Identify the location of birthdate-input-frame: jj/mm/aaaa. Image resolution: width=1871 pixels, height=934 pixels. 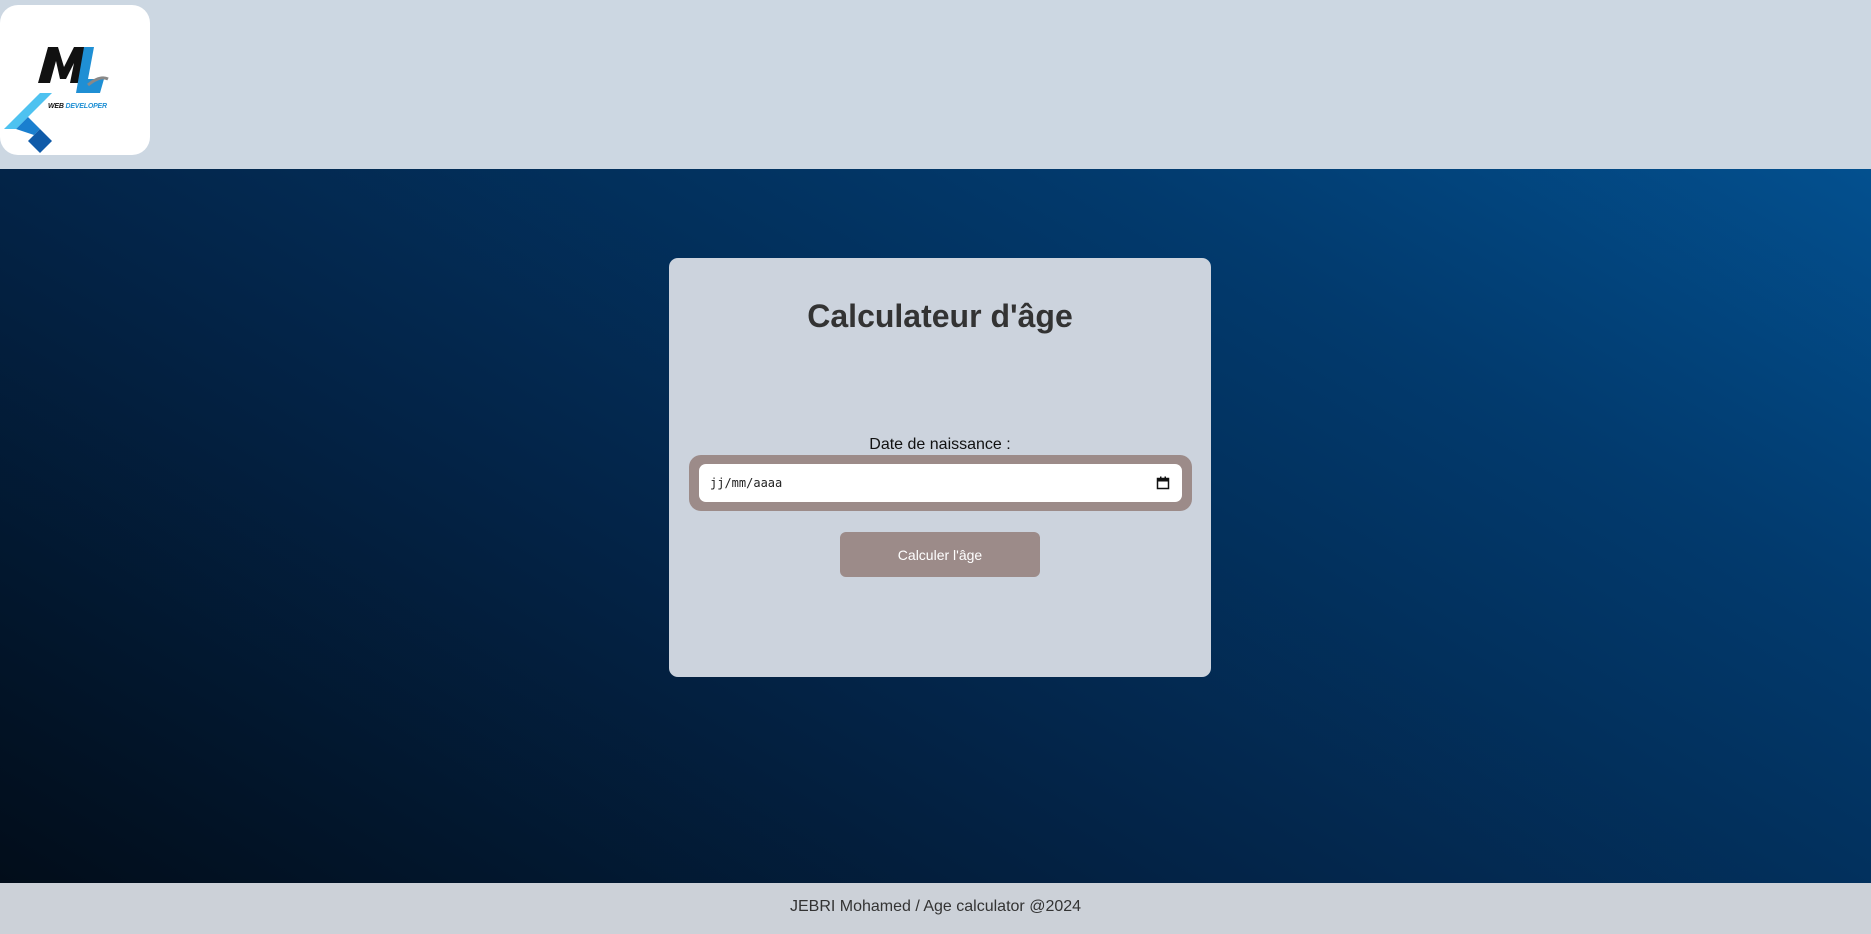
(940, 483).